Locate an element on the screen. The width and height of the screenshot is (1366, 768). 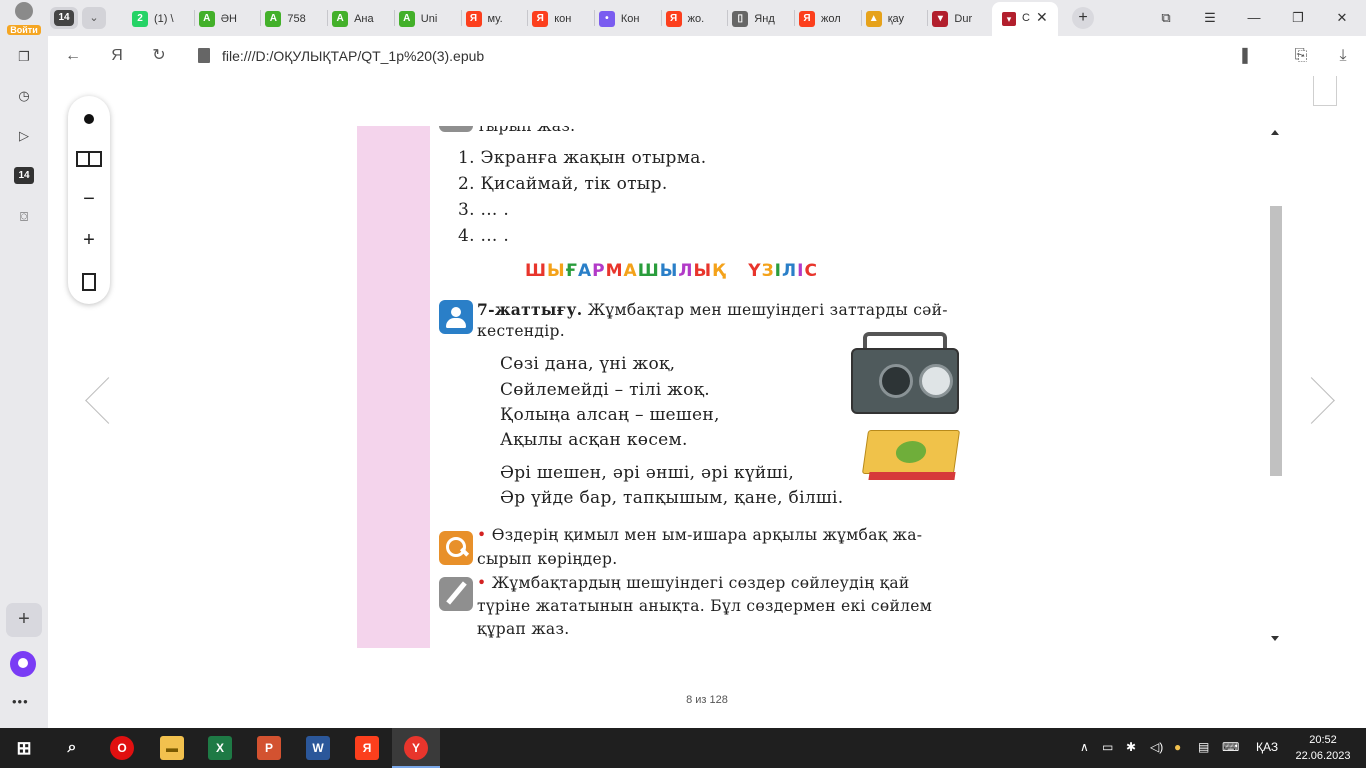
next-page-arrow is located at coordinates (1326, 402).